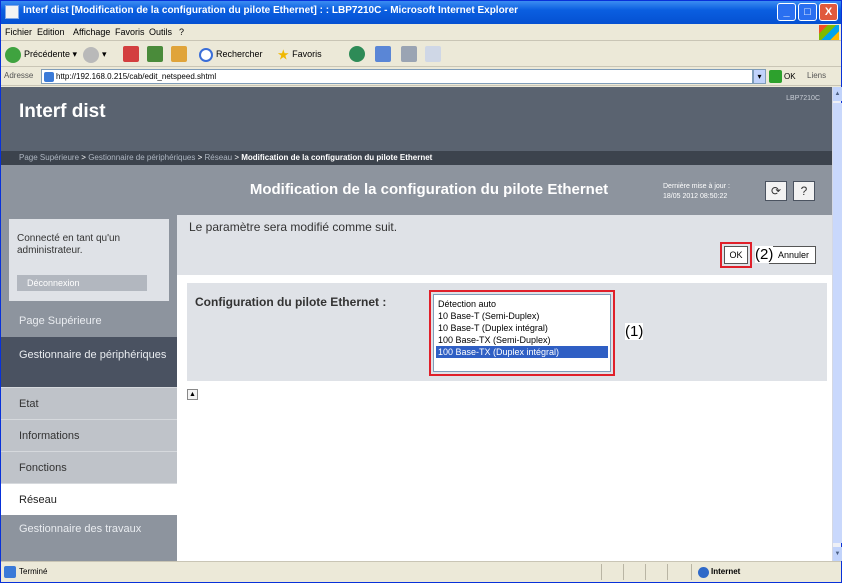  I want to click on star-icon: ★, so click(283, 54).